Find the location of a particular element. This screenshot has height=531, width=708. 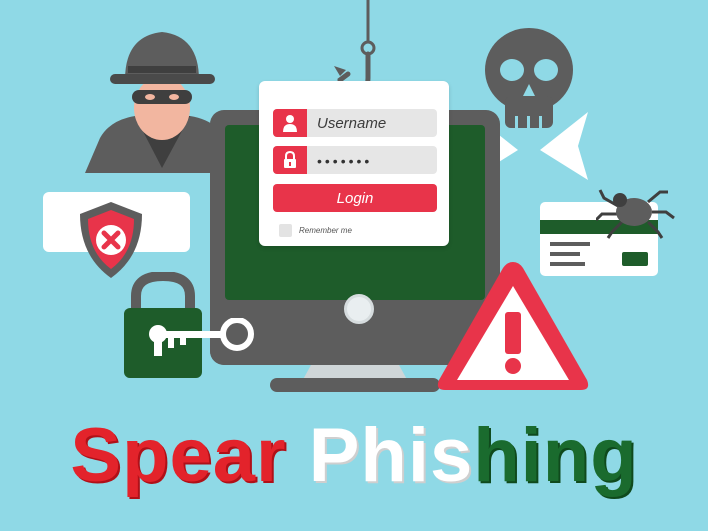

bug-icon is located at coordinates (635, 212).